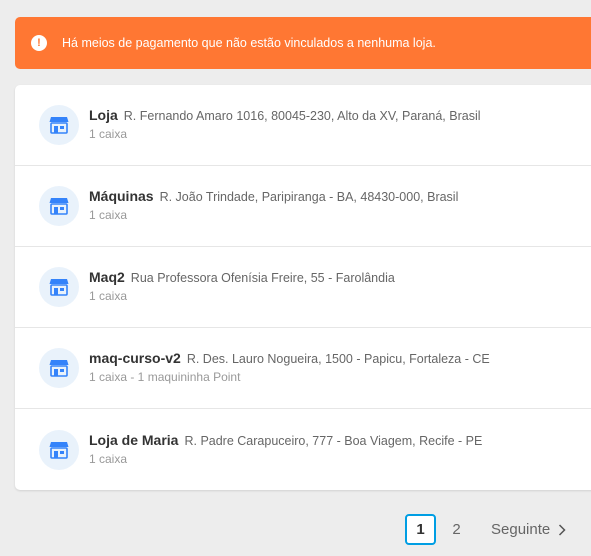  What do you see at coordinates (456, 529) in the screenshot?
I see `page-2-button: 2` at bounding box center [456, 529].